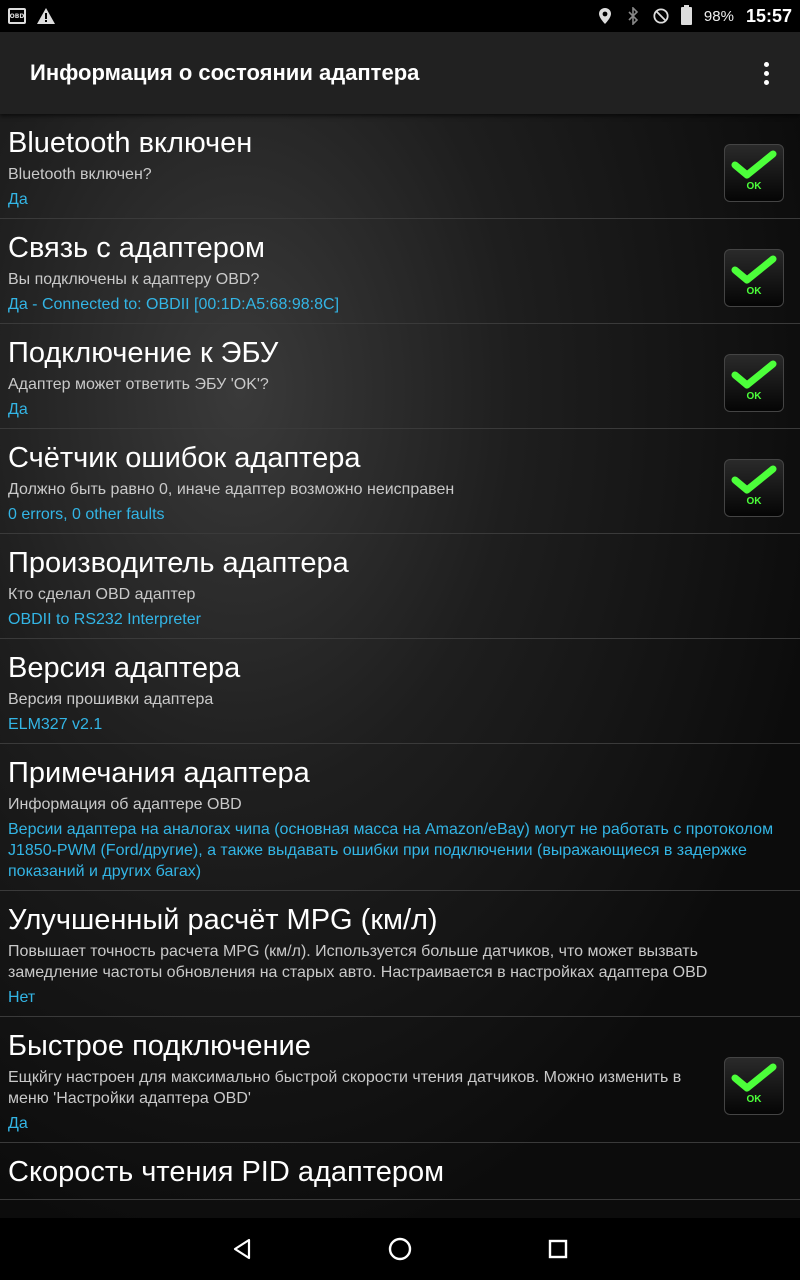 The image size is (800, 1280). Describe the element at coordinates (400, 166) in the screenshot. I see `list-item: Bluetooth включен Bluetooth включен? Да OK` at that location.